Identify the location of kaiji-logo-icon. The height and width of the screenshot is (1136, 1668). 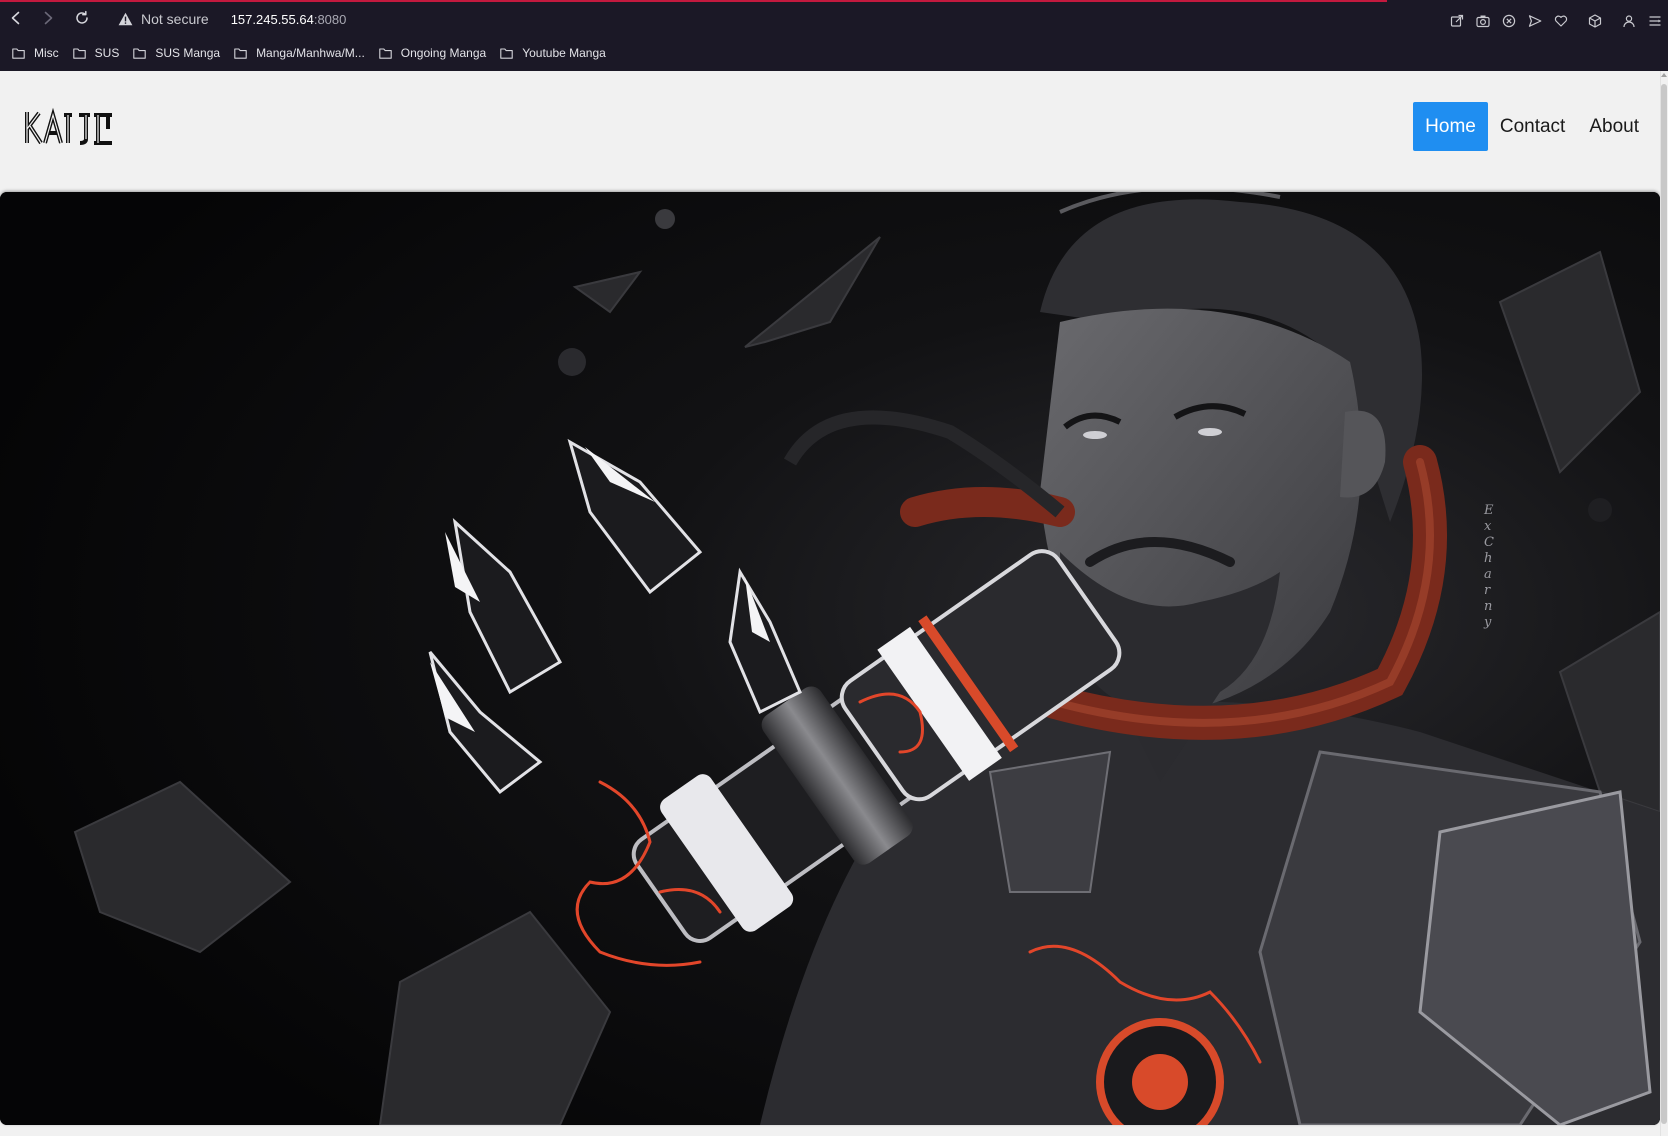
(68, 126).